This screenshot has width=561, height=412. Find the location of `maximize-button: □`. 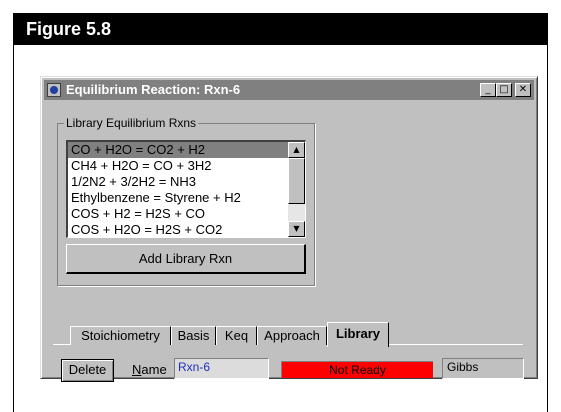

maximize-button: □ is located at coordinates (504, 90).